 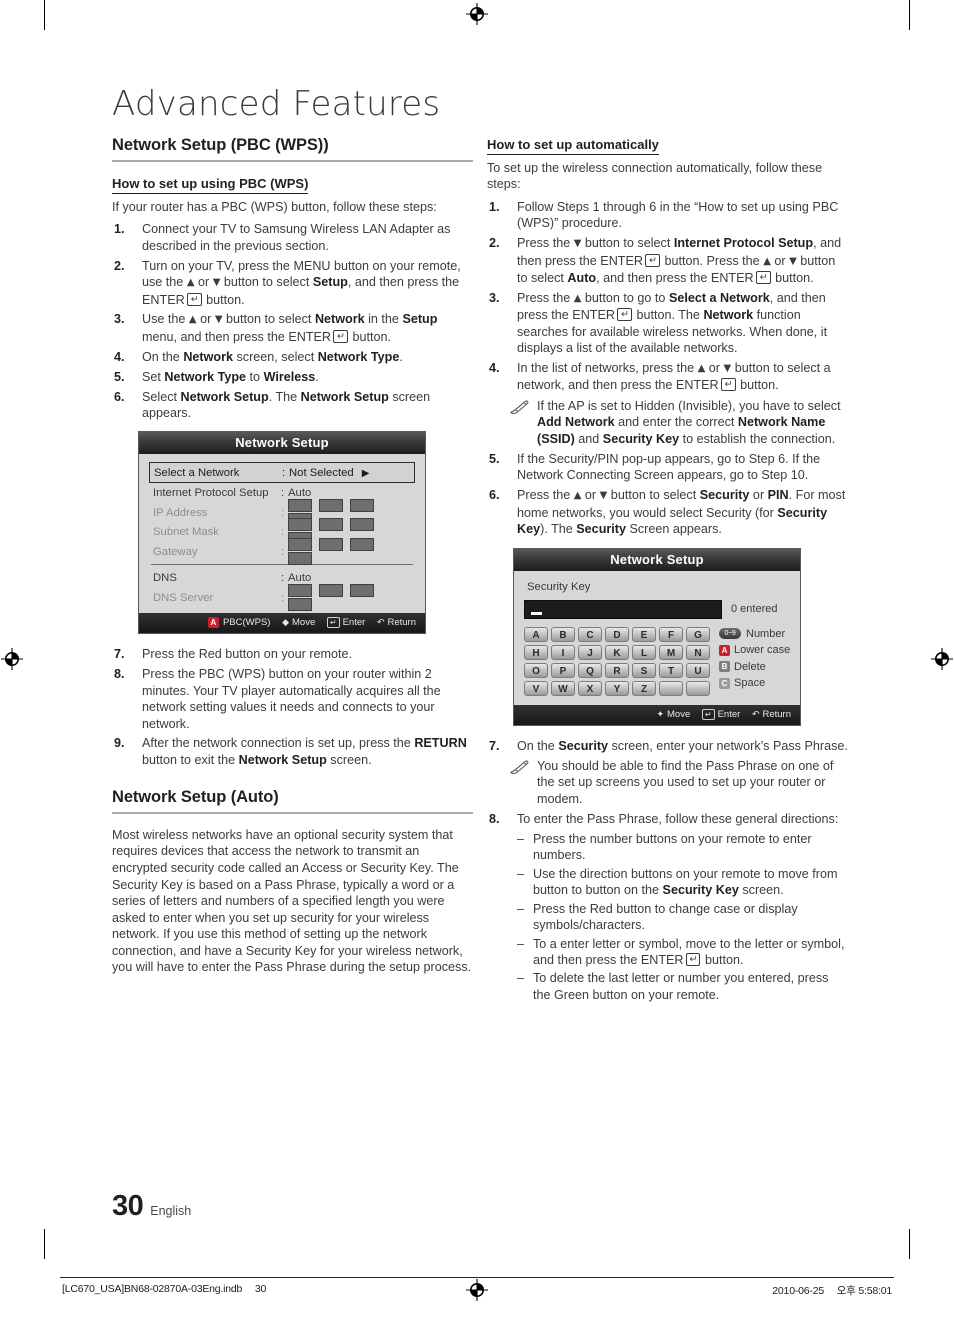 I want to click on osd-setting-row: DNS Server:, so click(x=282, y=597).